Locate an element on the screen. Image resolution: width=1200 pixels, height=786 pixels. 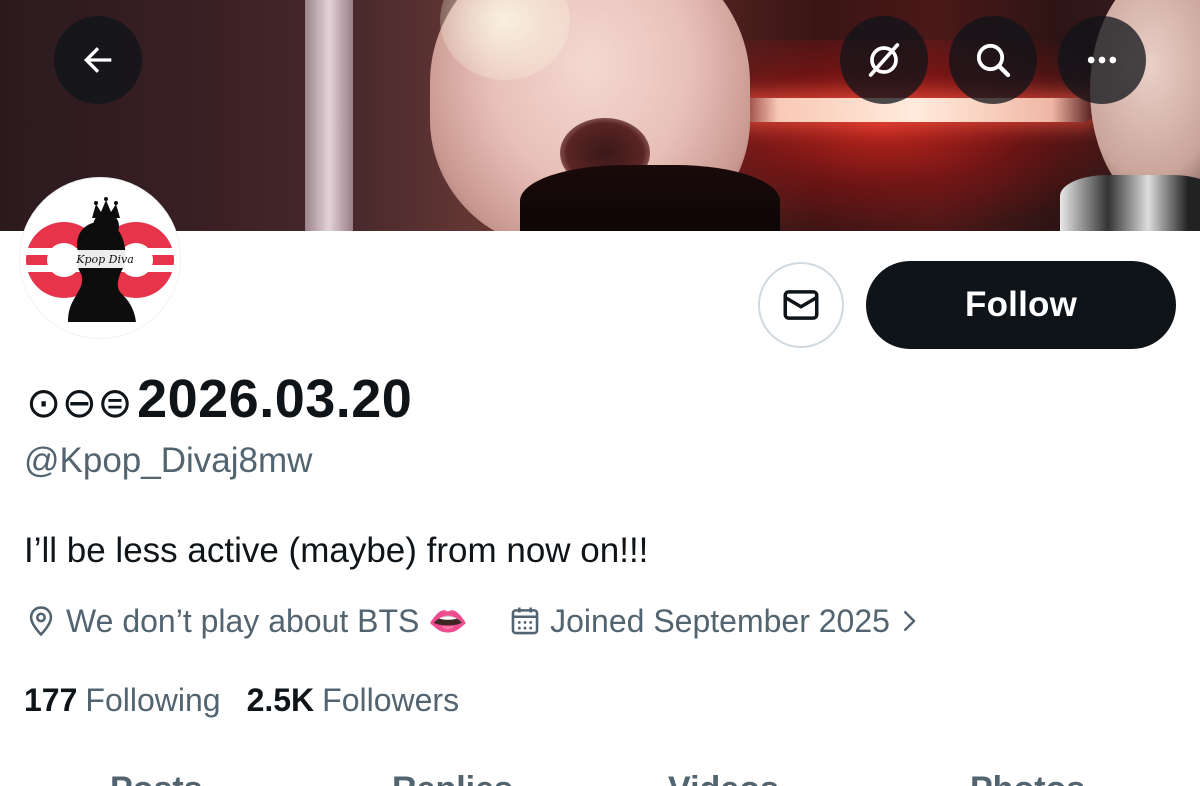
followers-label: Followers is located at coordinates (391, 699).